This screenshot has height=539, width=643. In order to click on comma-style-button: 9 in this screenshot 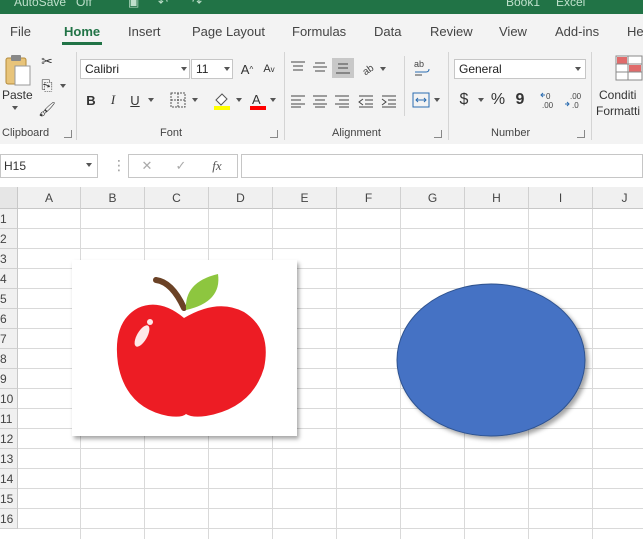, I will do `click(520, 100)`.